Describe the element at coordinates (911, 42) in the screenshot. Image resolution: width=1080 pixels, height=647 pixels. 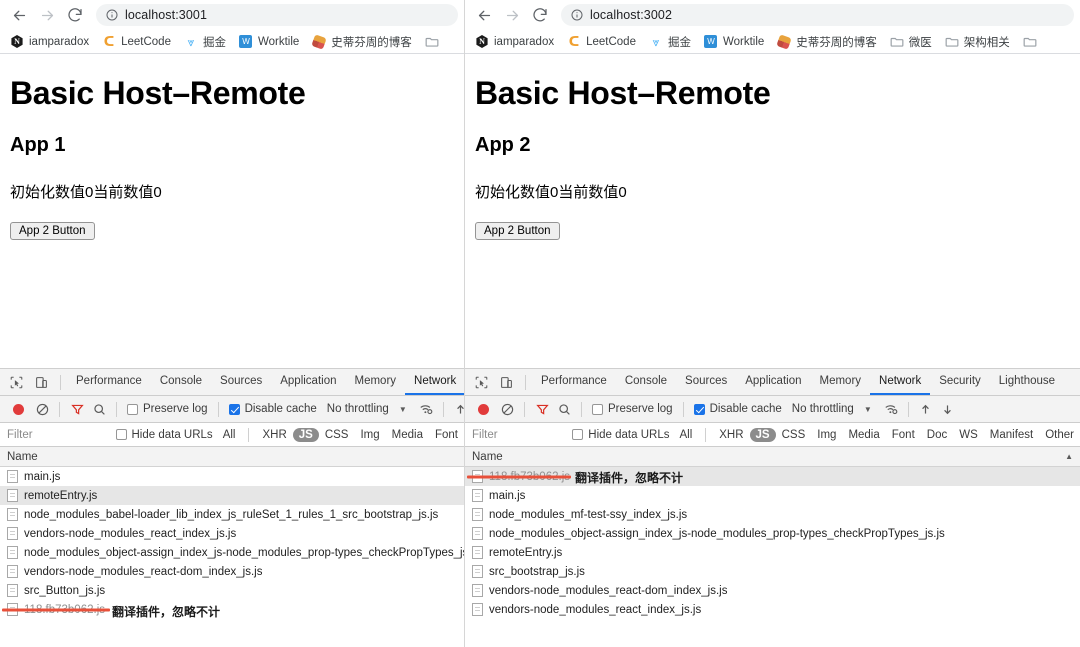
I see `bookmark-folder-weiyi: 微医` at that location.